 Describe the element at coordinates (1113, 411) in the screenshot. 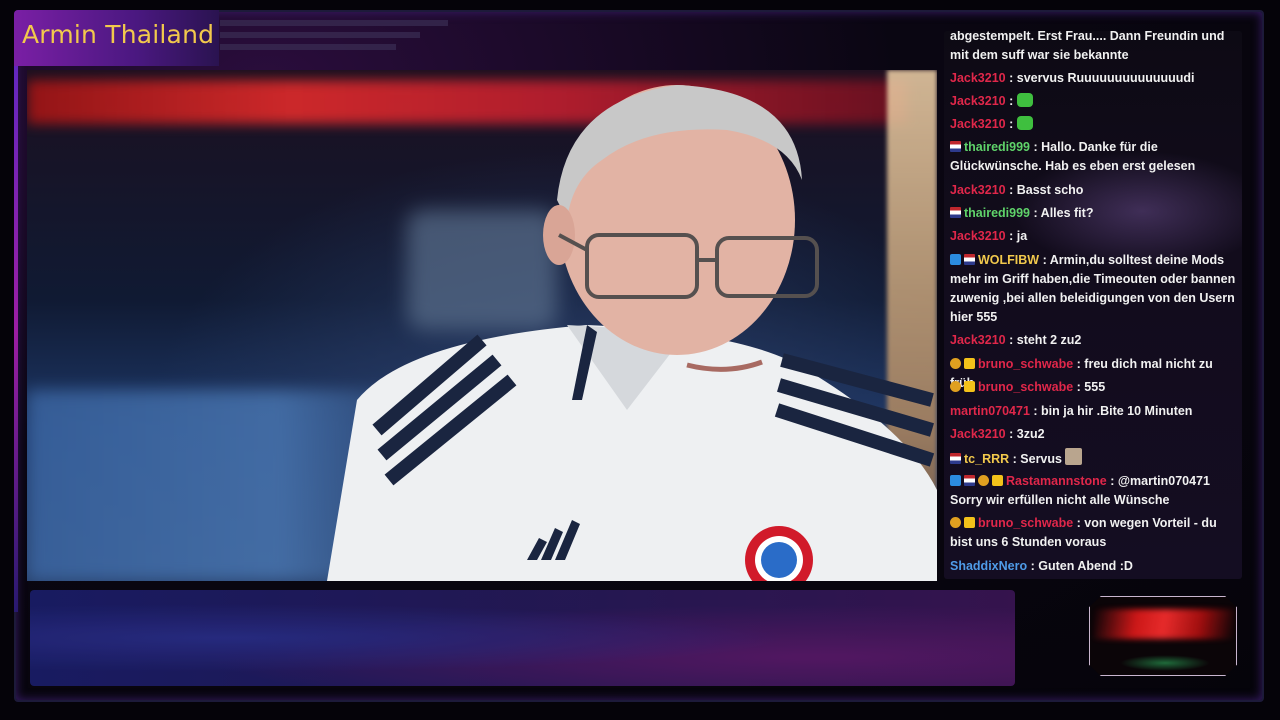

I see `chat-text: : bin ja hir .Bite 10 Minuten` at that location.